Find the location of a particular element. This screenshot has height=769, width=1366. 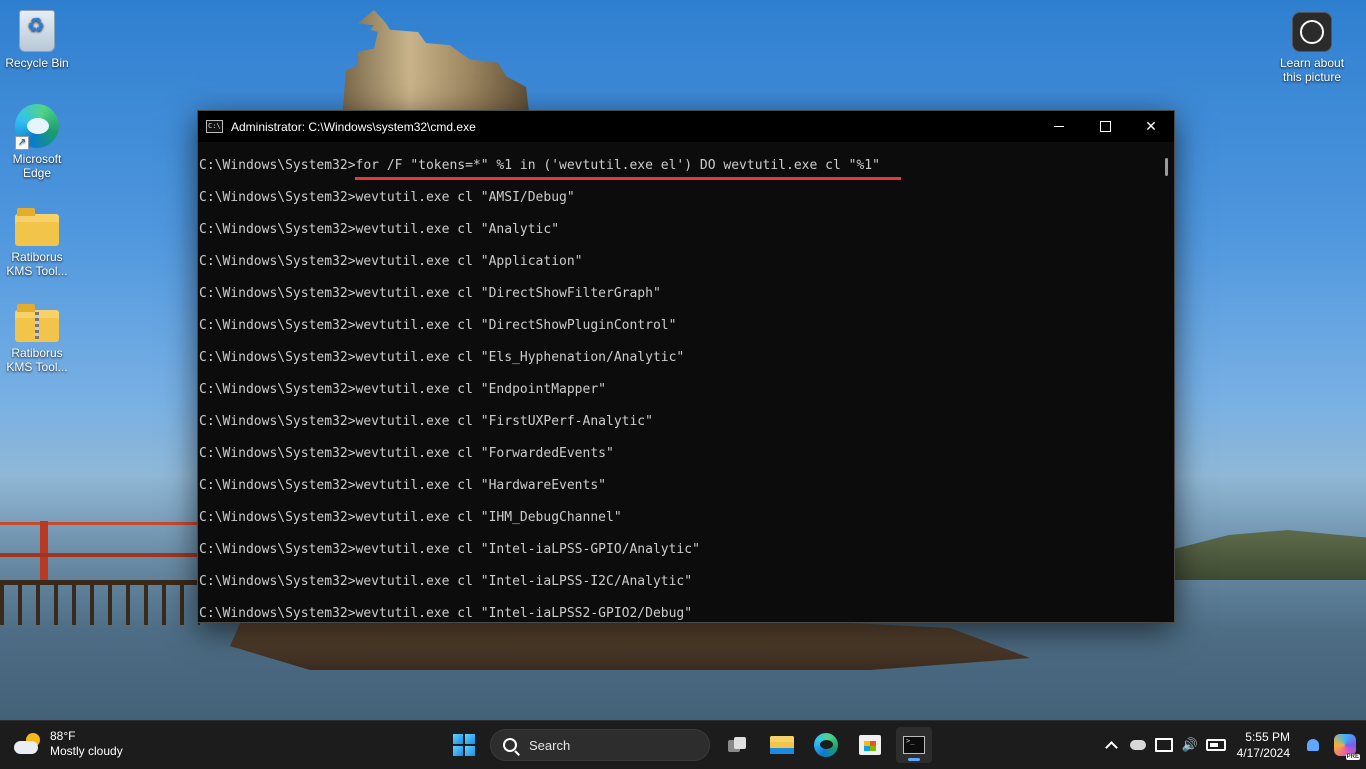

clock-date: 4/17/2024 is located at coordinates (1263, 753).